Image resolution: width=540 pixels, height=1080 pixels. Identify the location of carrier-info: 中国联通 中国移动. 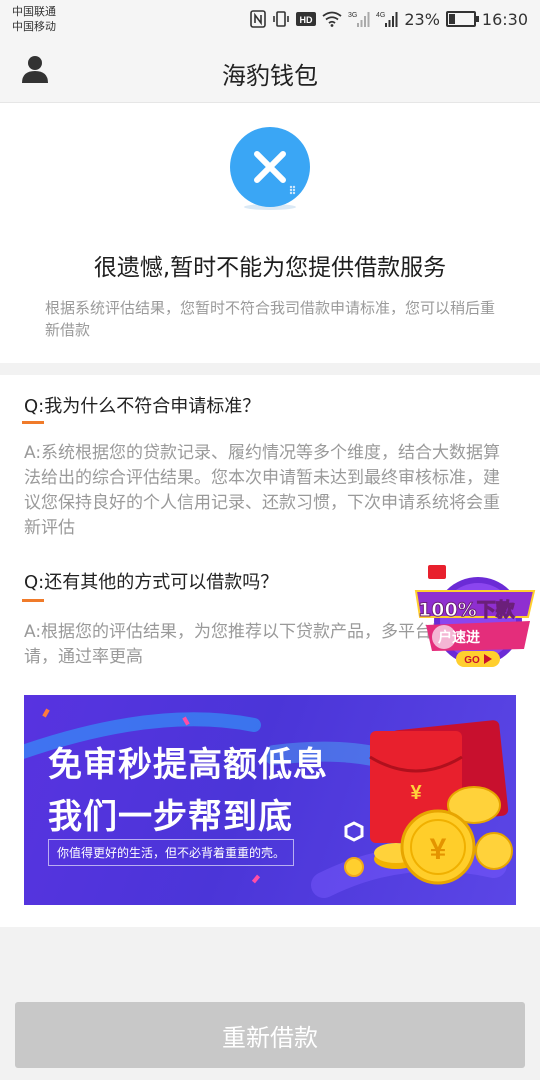
(34, 19).